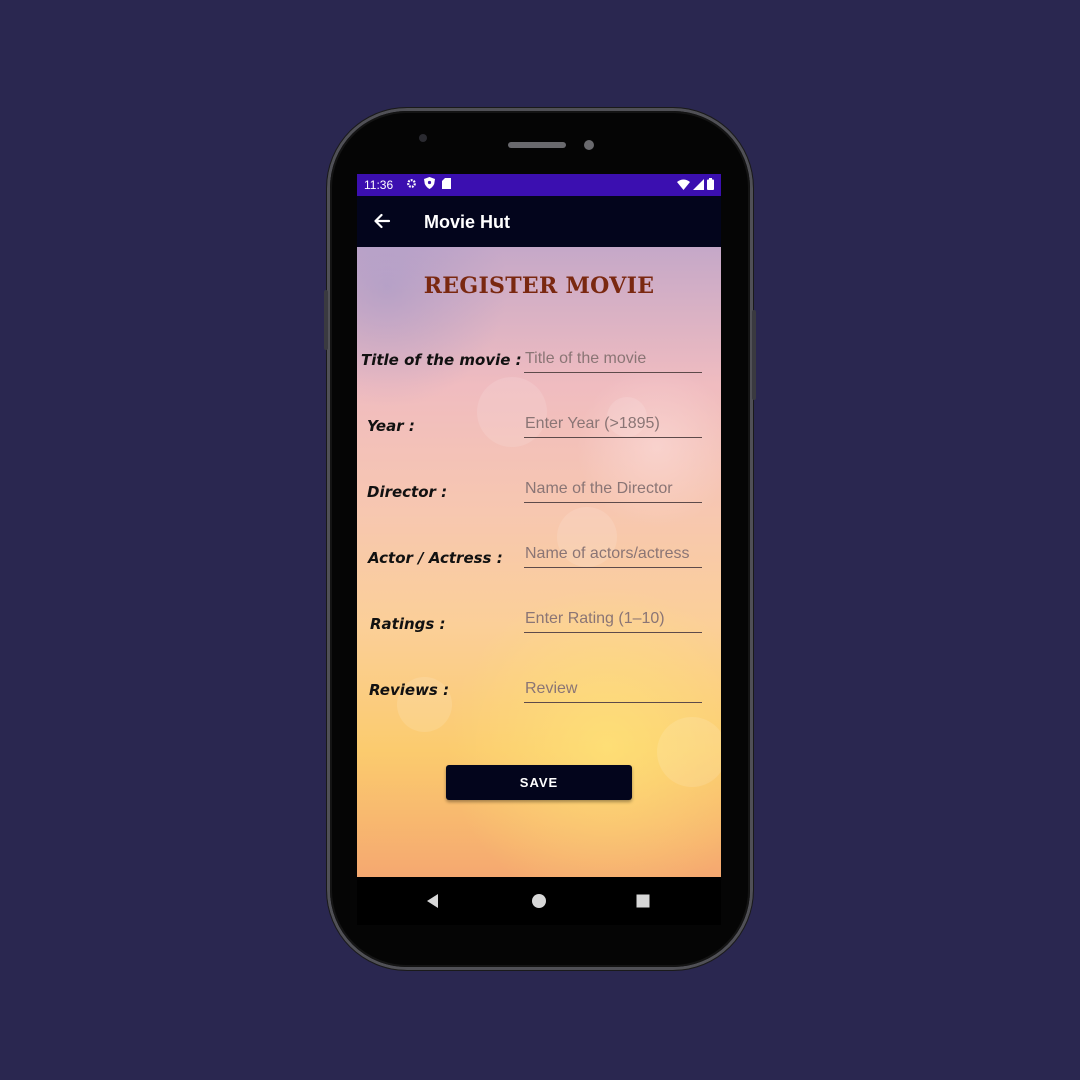  I want to click on status-bar: 11:36, so click(539, 185).